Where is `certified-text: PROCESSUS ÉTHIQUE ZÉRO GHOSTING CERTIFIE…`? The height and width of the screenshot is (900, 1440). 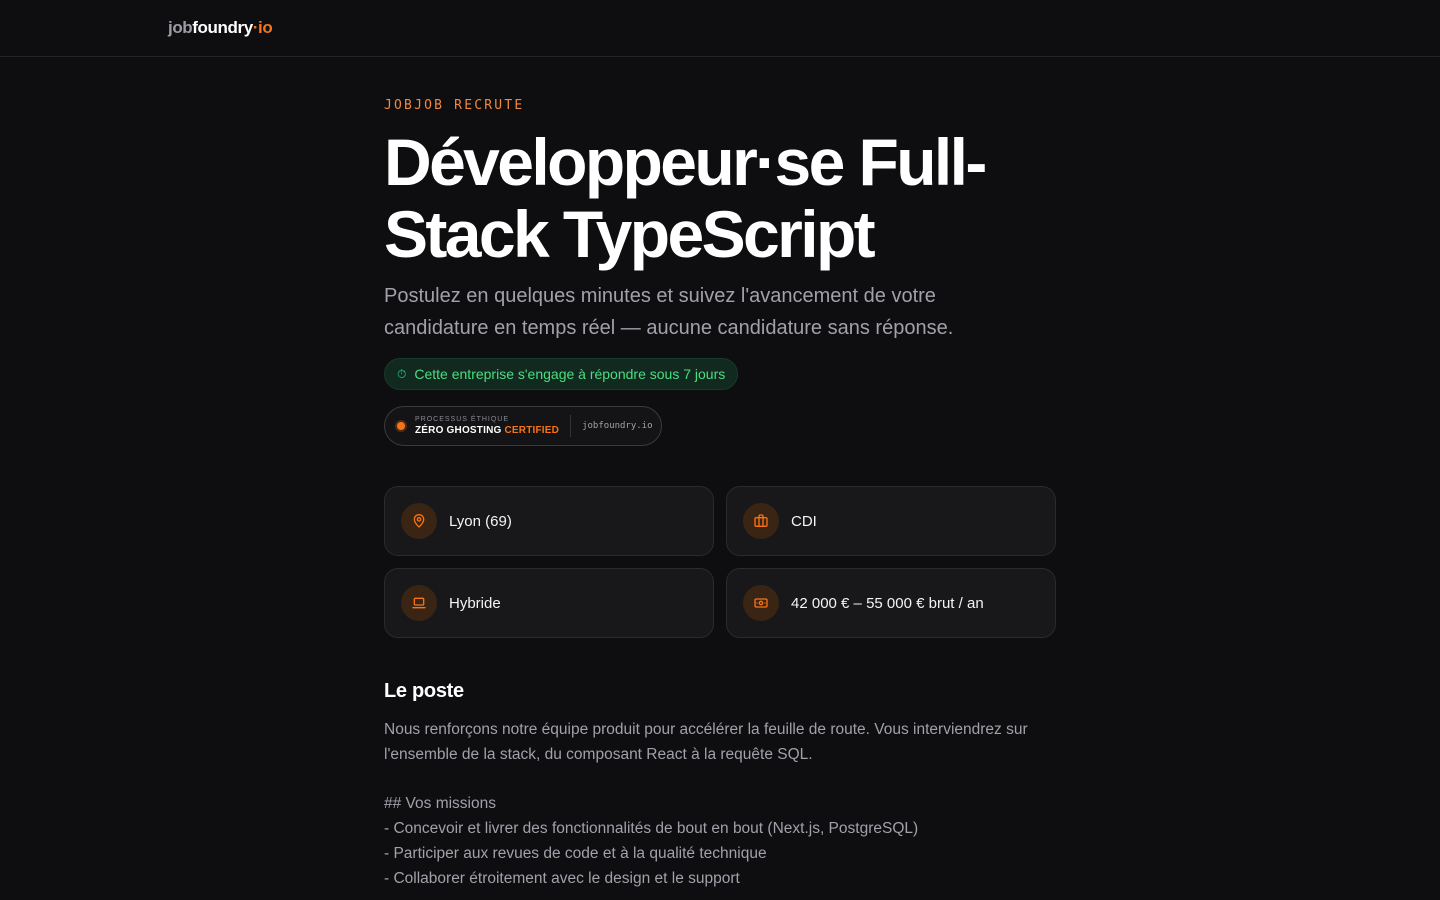 certified-text: PROCESSUS ÉTHIQUE ZÉRO GHOSTING CERTIFIE… is located at coordinates (487, 426).